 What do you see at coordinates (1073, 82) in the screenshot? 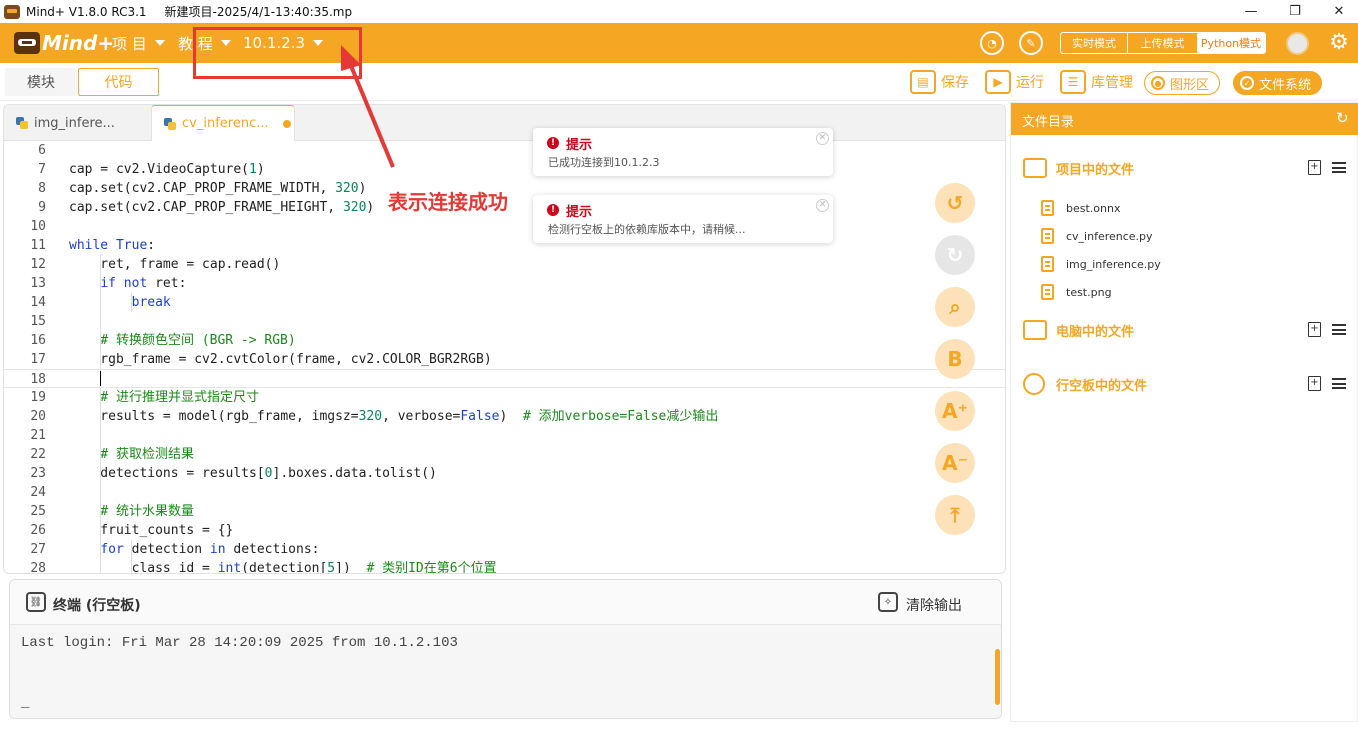
I see `library-icon: ☰` at bounding box center [1073, 82].